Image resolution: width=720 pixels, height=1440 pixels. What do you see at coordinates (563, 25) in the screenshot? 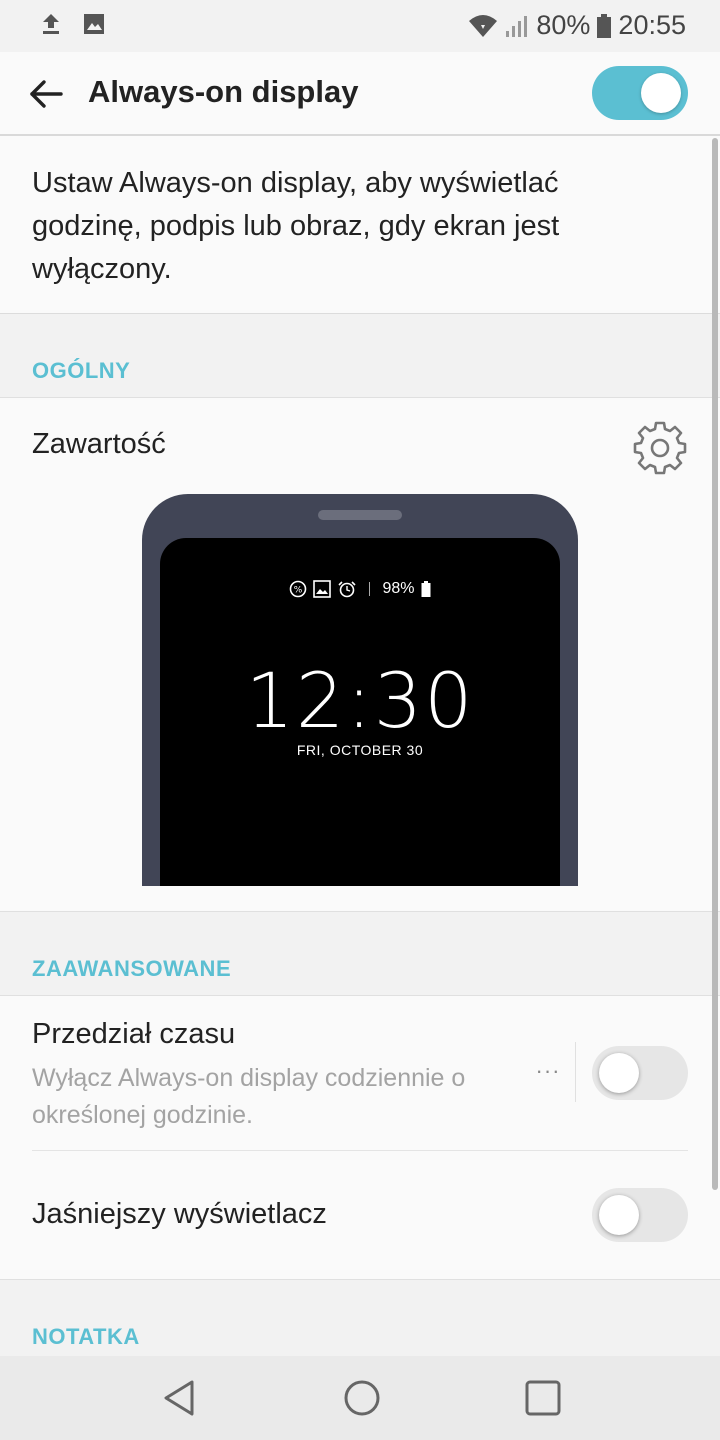
I see `battery-percent: 80%` at bounding box center [563, 25].